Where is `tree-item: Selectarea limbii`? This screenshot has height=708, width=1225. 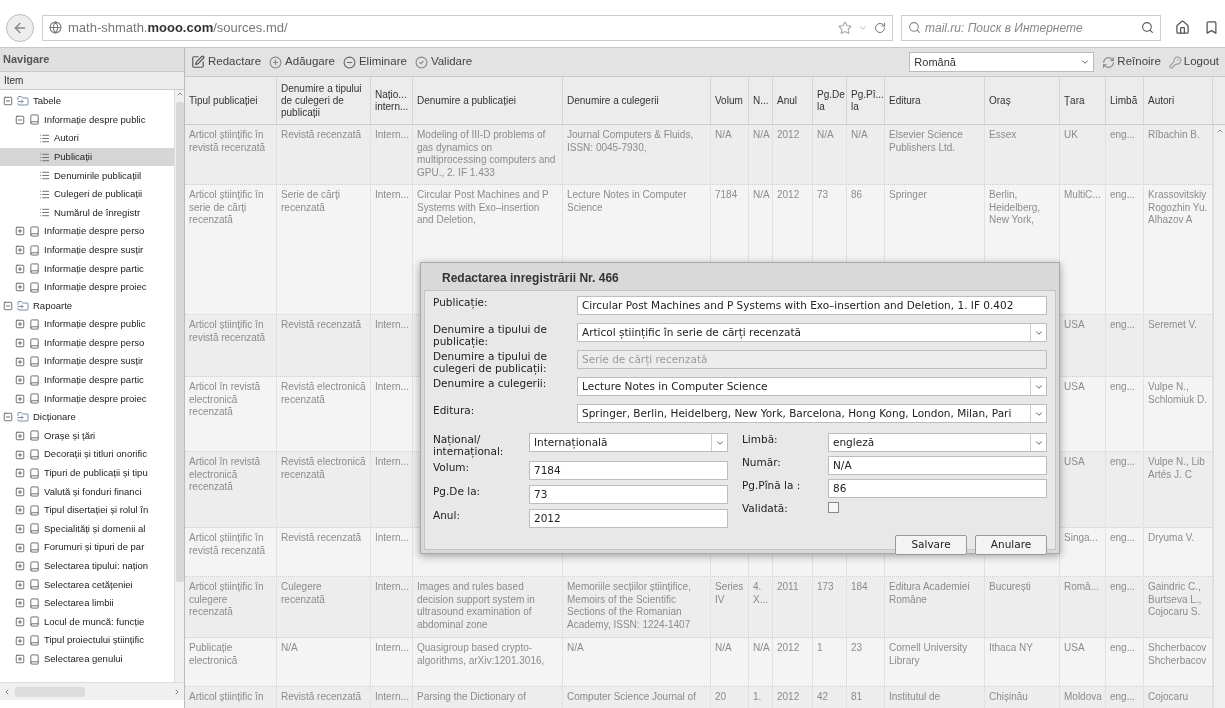 tree-item: Selectarea limbii is located at coordinates (87, 603).